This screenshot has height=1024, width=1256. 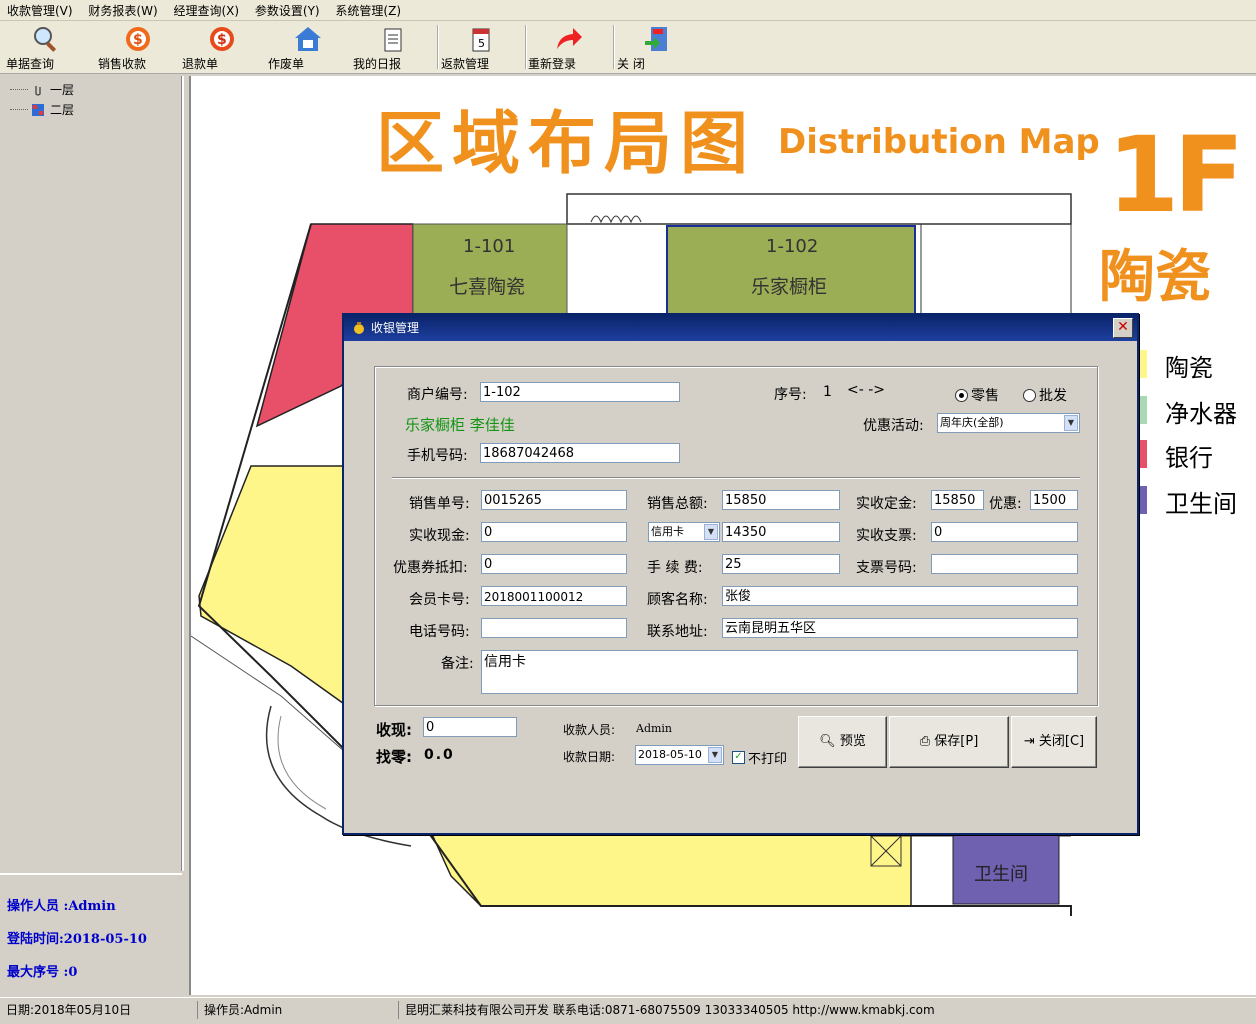 I want to click on dollar-return-icon: $, so click(x=222, y=39).